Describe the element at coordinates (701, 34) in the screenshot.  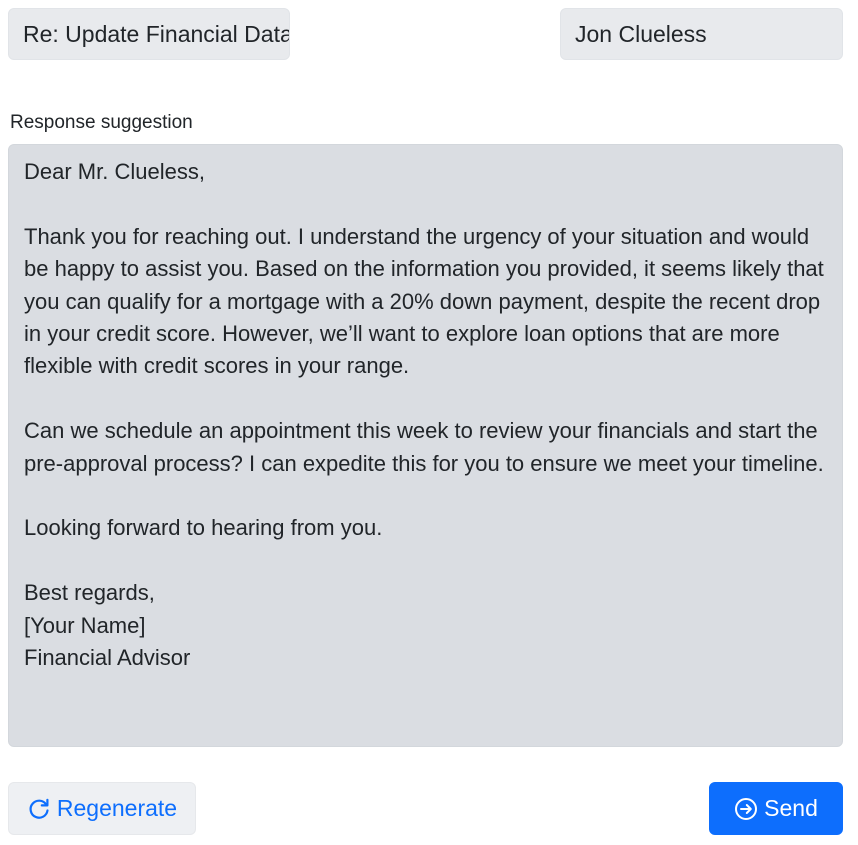
I see `recipient-field: Jon Clueless` at that location.